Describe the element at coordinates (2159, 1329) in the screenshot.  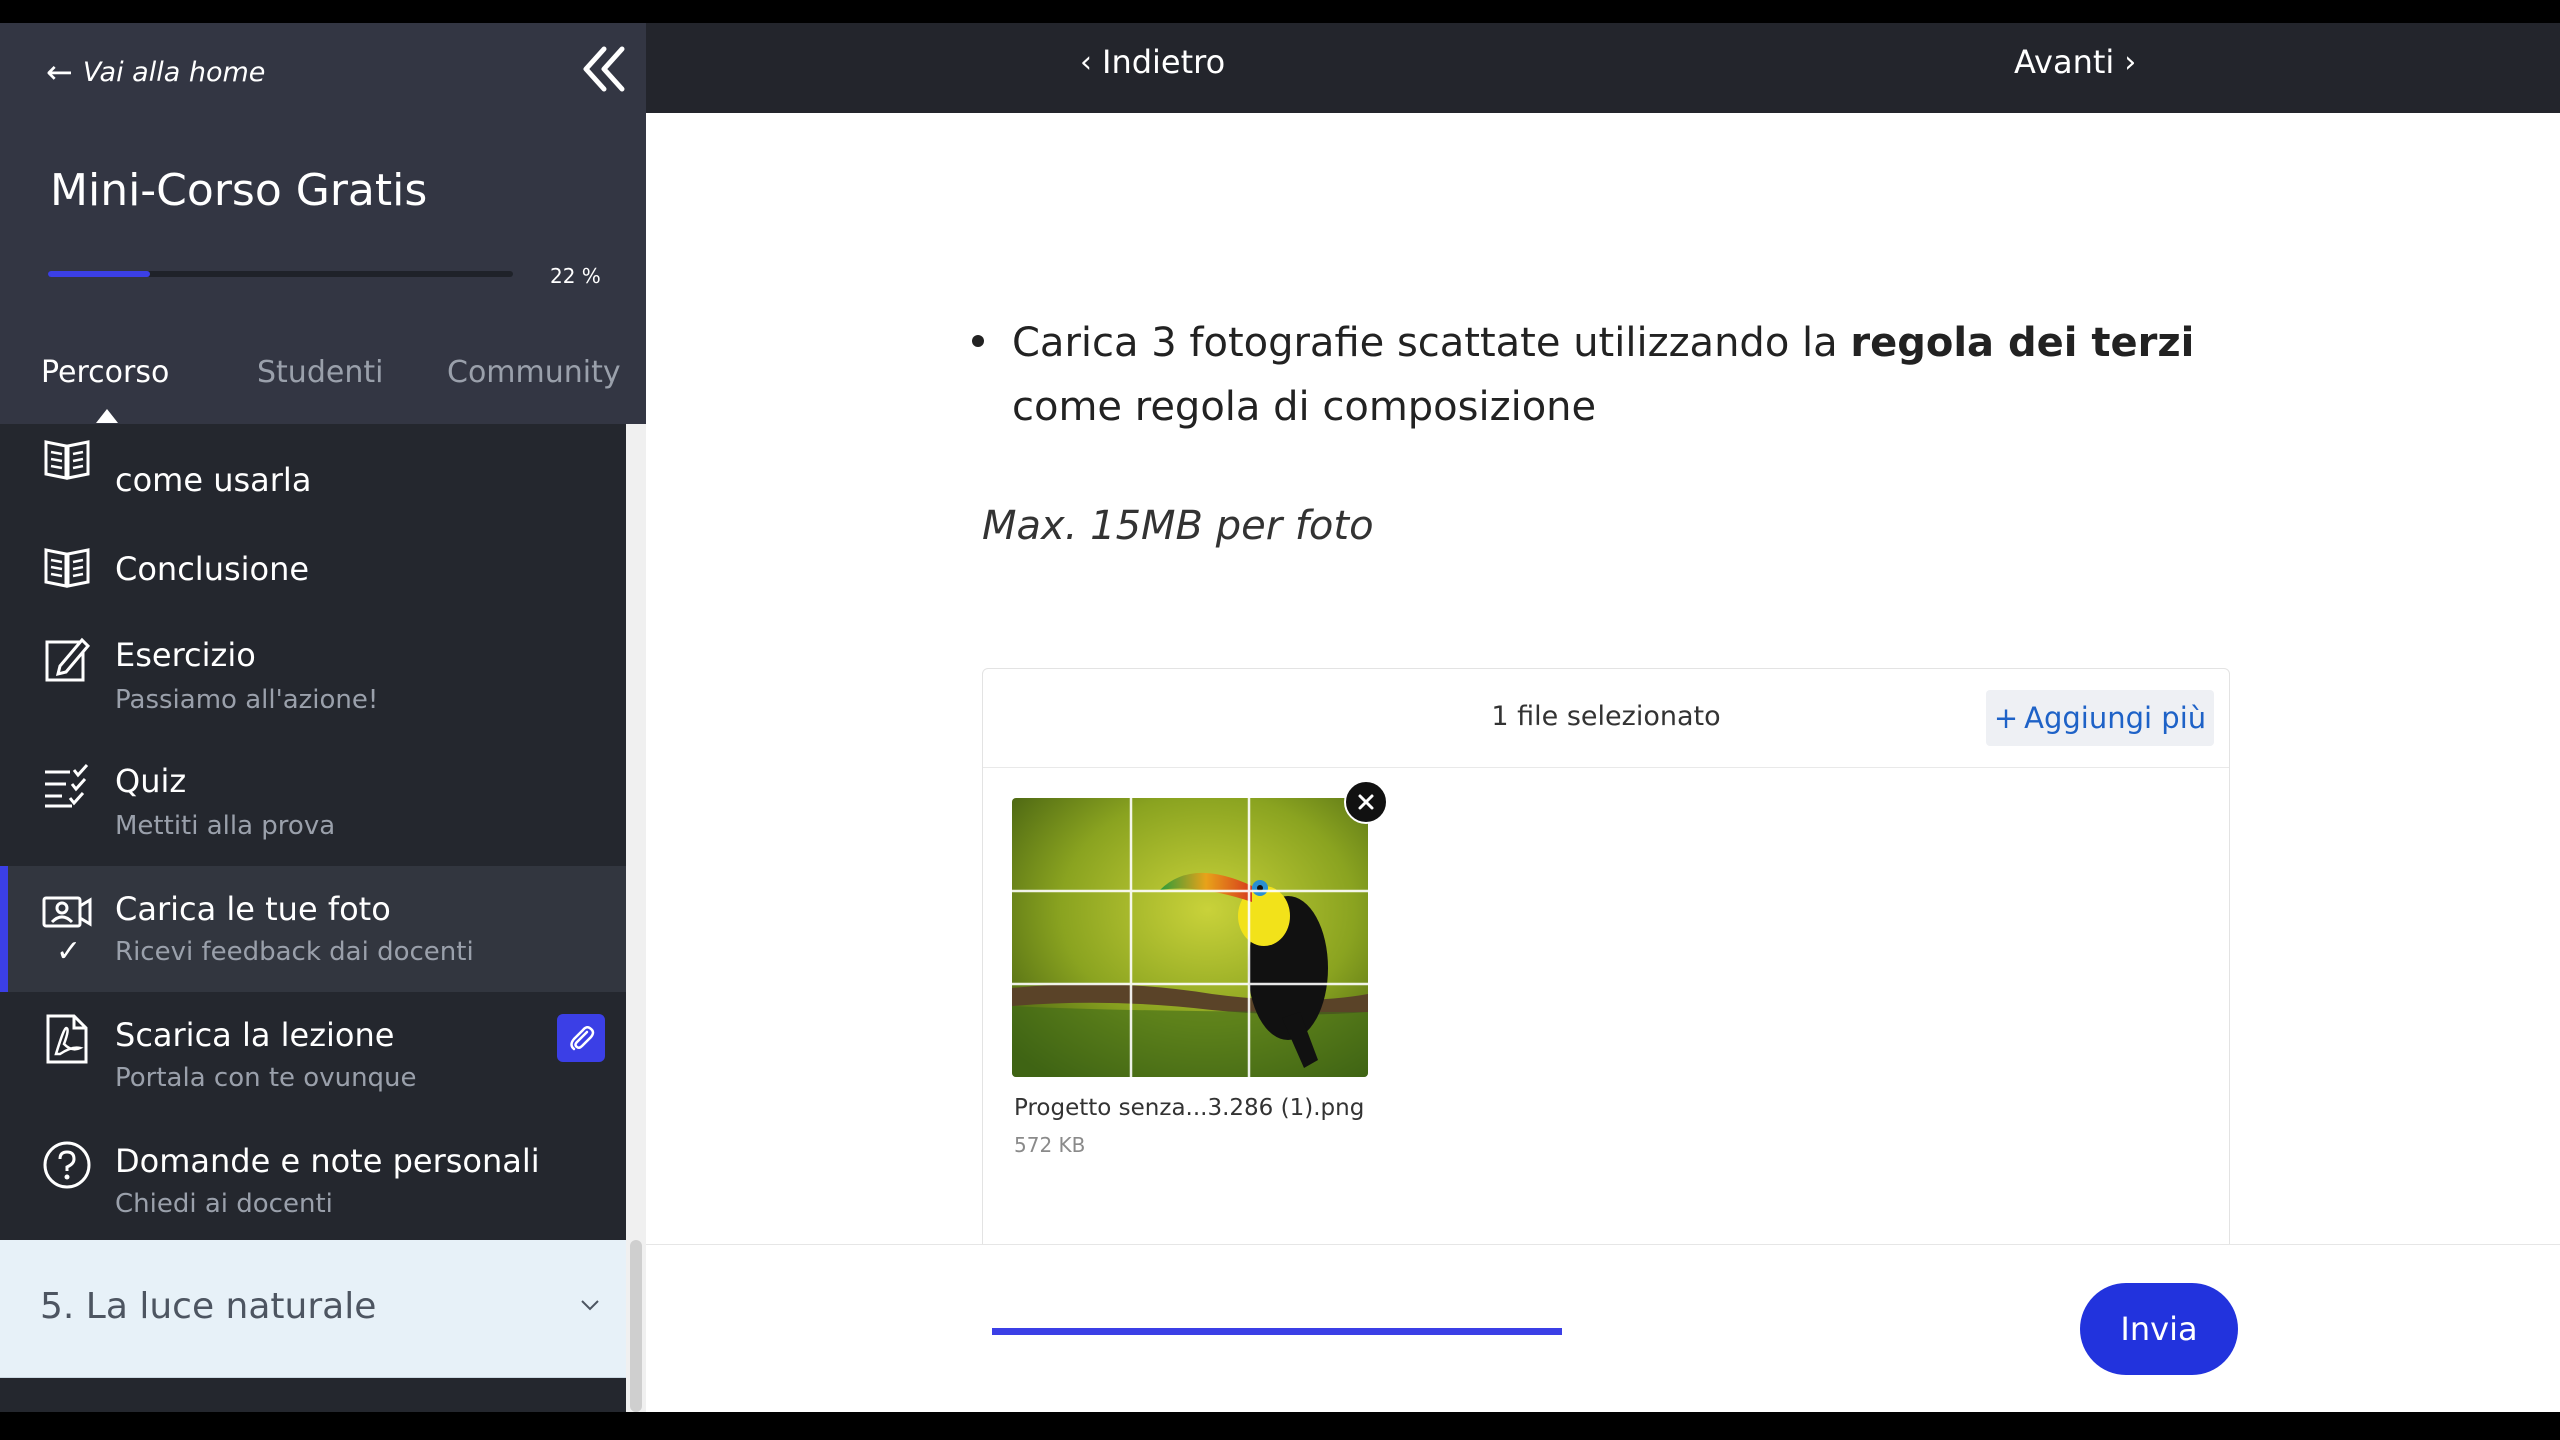
I see `submit-button: Invia` at that location.